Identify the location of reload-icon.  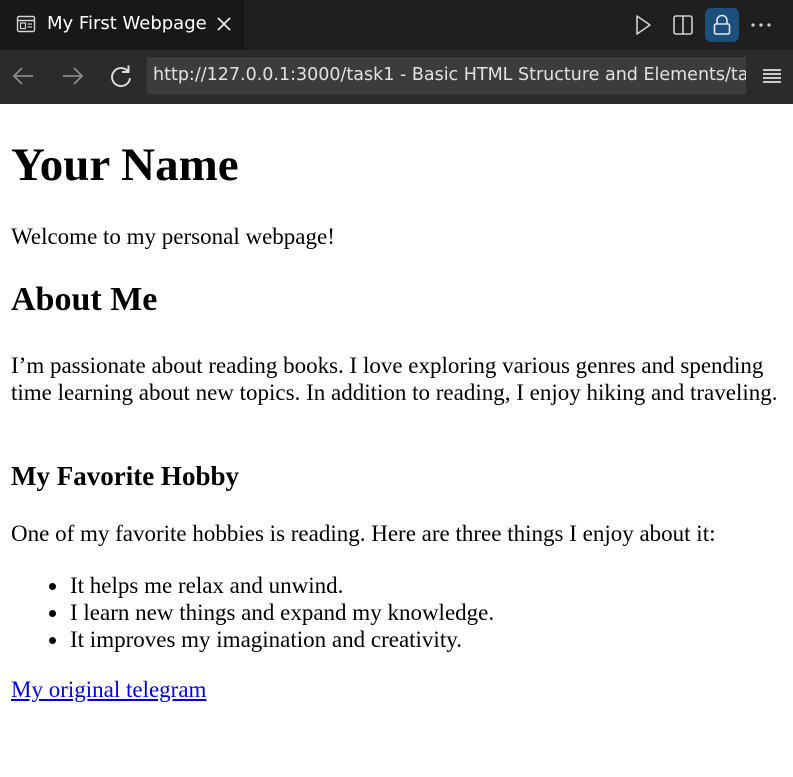
(121, 76).